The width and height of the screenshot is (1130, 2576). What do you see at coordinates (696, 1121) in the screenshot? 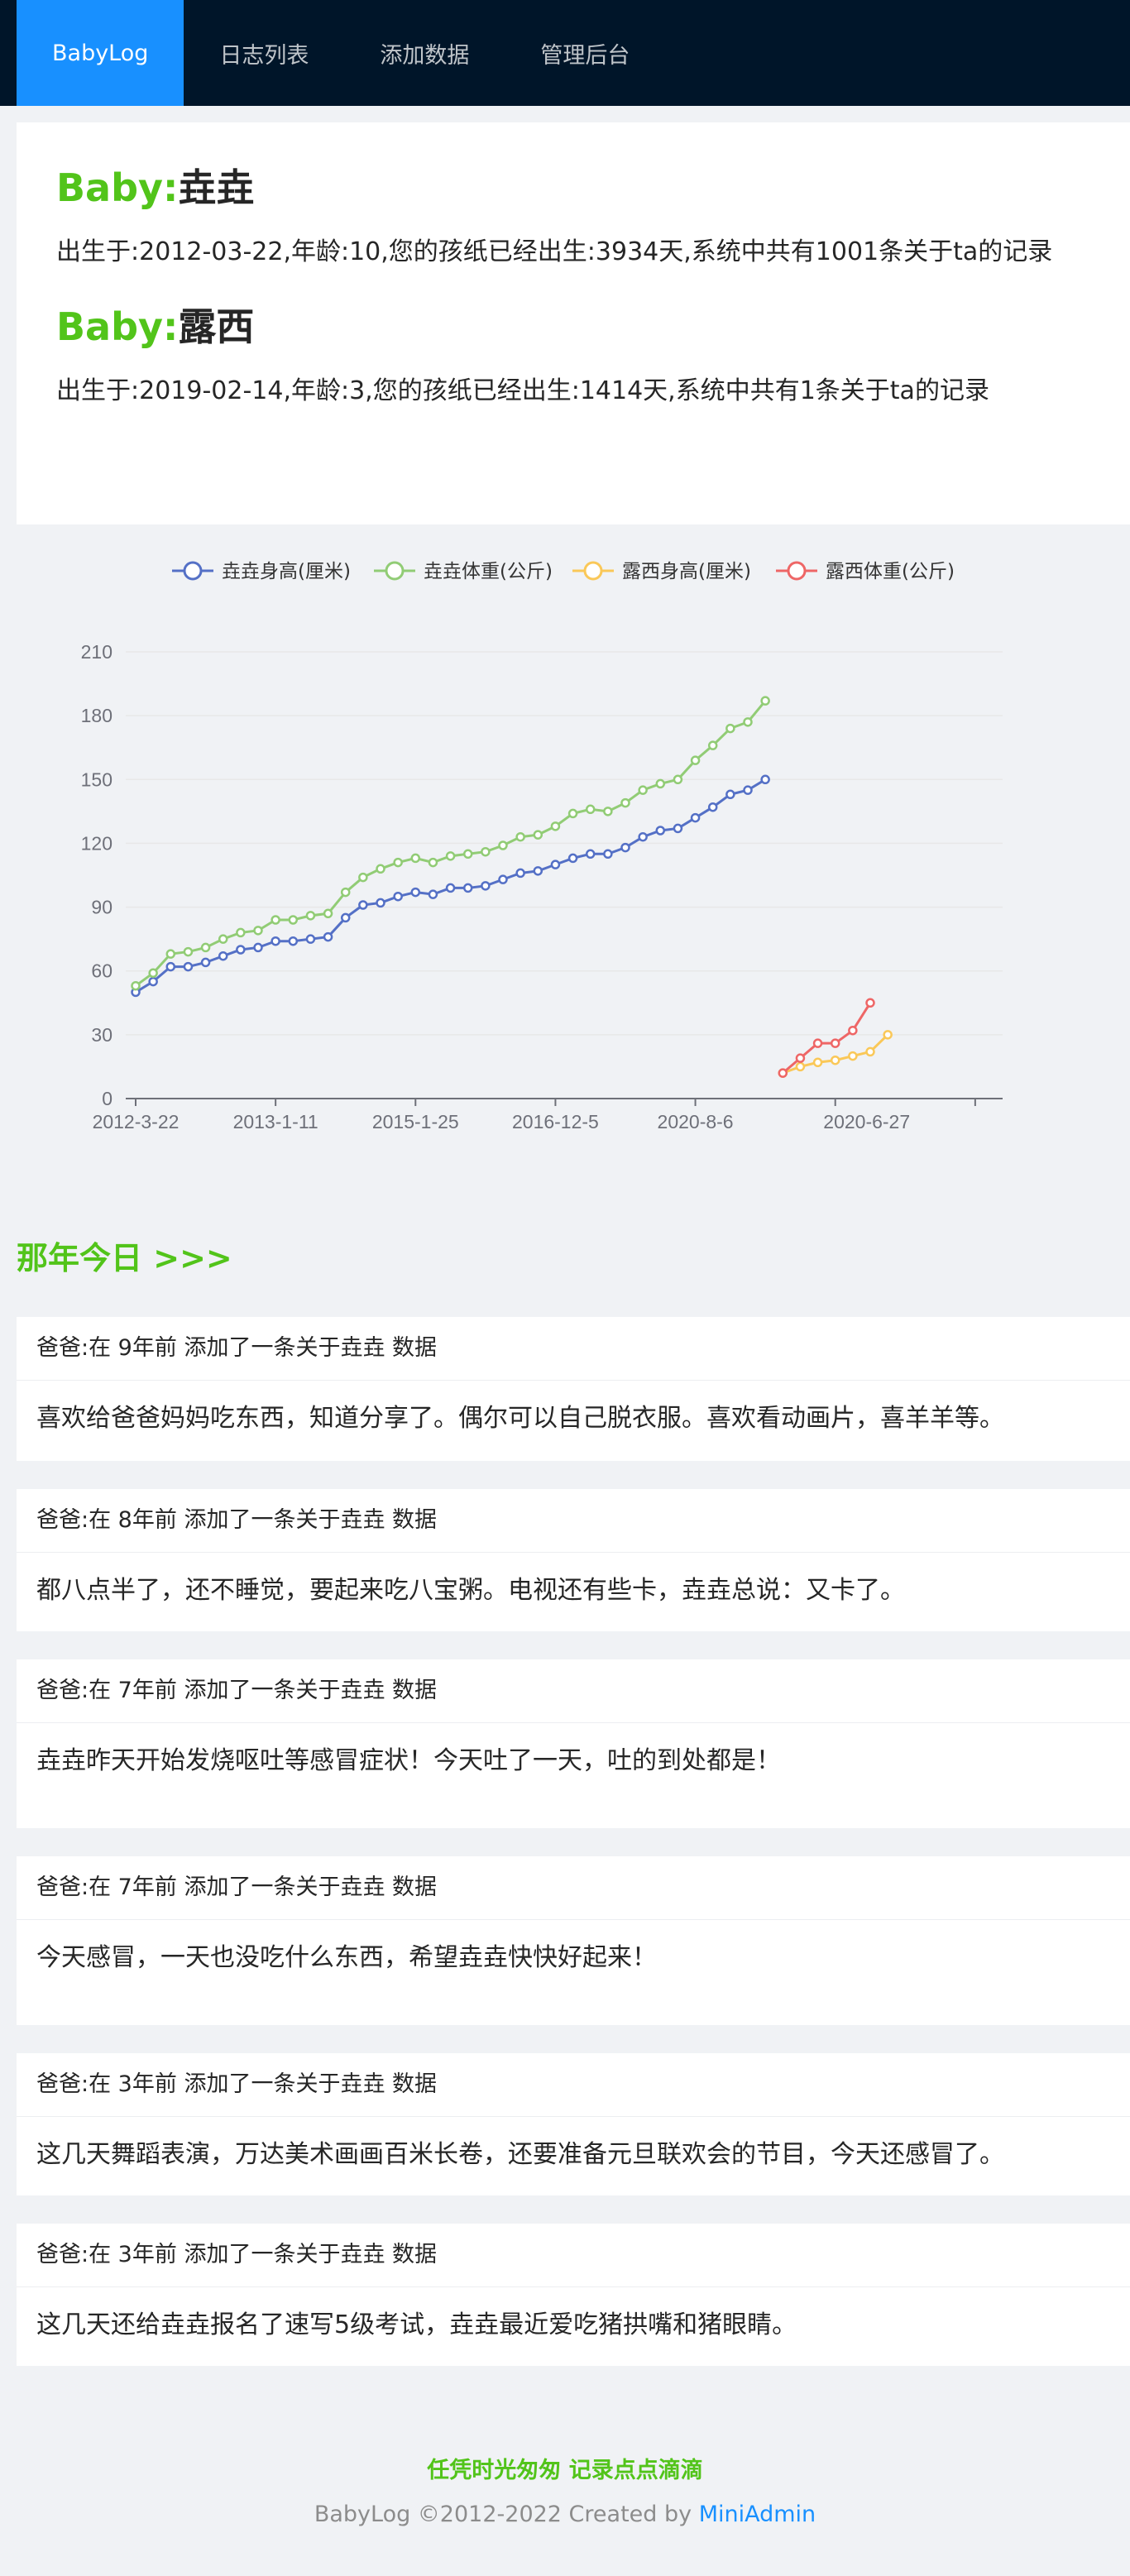
I see `x-tick-label: 2020-8-6` at bounding box center [696, 1121].